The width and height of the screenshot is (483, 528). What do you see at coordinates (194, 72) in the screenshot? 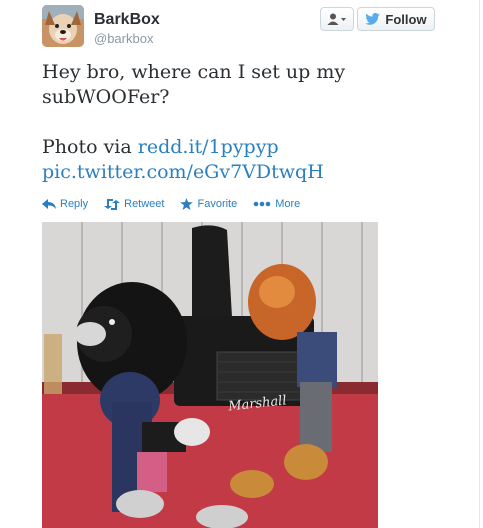
I see `tweet-line-1: Hey bro, where can I set up my` at bounding box center [194, 72].